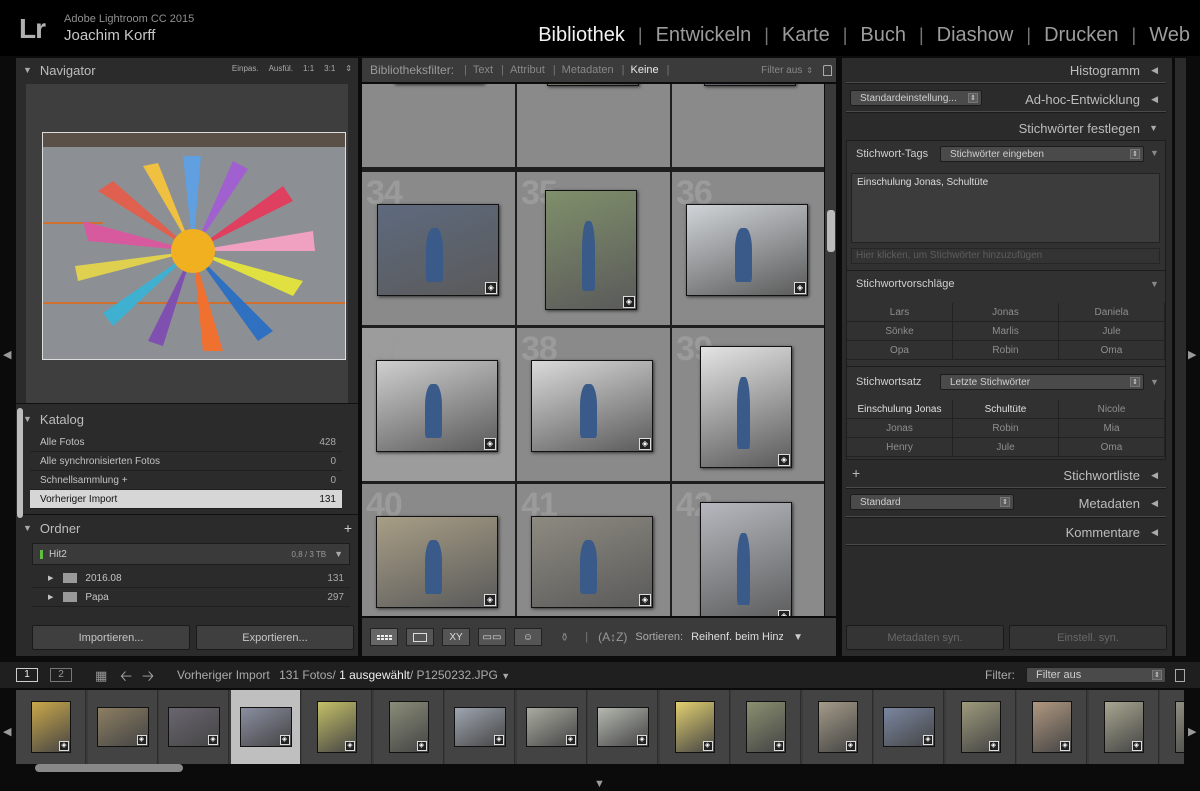  Describe the element at coordinates (1006, 428) in the screenshot. I see `keyword-item: Robin` at that location.